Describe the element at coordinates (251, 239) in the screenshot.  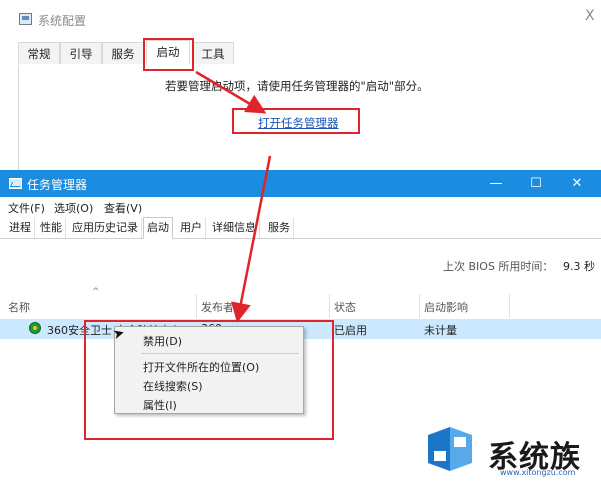
I see `arrow-to-entry` at that location.